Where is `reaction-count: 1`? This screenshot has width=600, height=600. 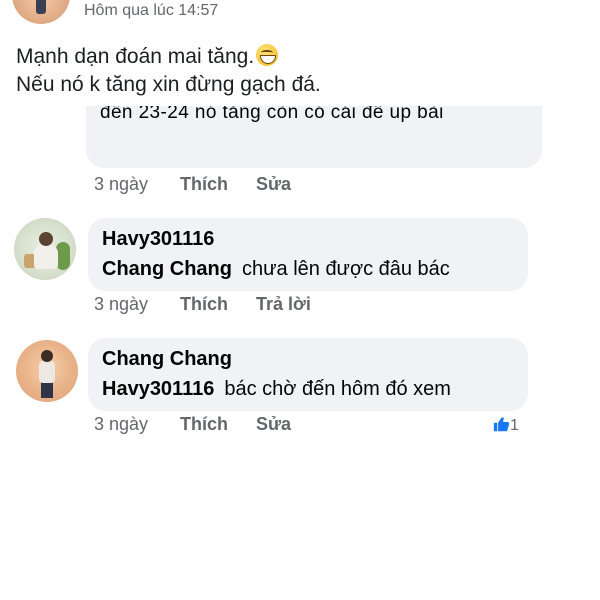
reaction-count: 1 is located at coordinates (506, 425).